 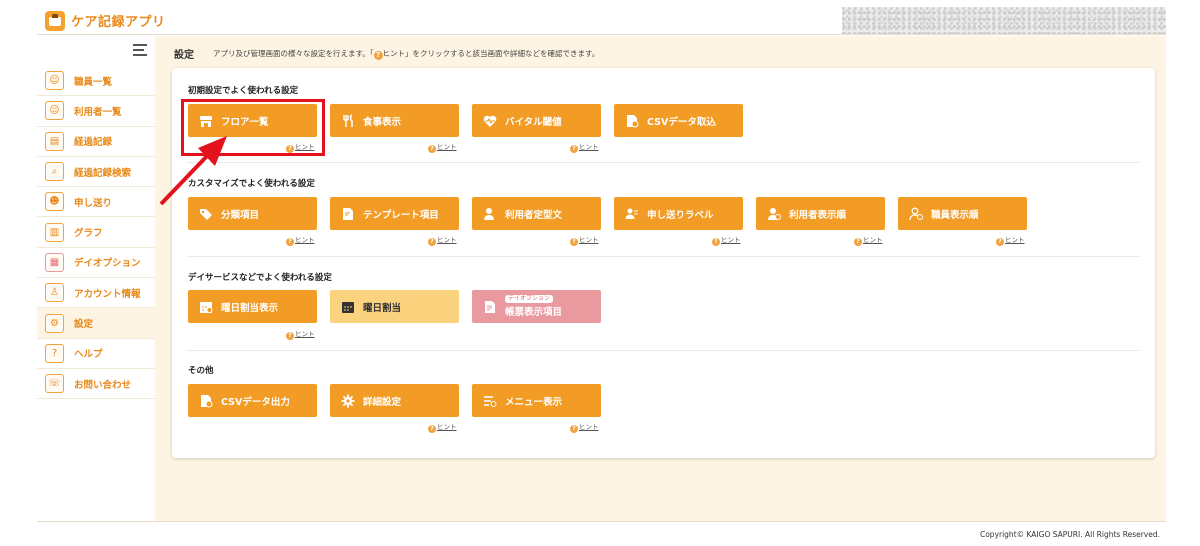 What do you see at coordinates (255, 402) in the screenshot?
I see `button-label: CSVデータ出力` at bounding box center [255, 402].